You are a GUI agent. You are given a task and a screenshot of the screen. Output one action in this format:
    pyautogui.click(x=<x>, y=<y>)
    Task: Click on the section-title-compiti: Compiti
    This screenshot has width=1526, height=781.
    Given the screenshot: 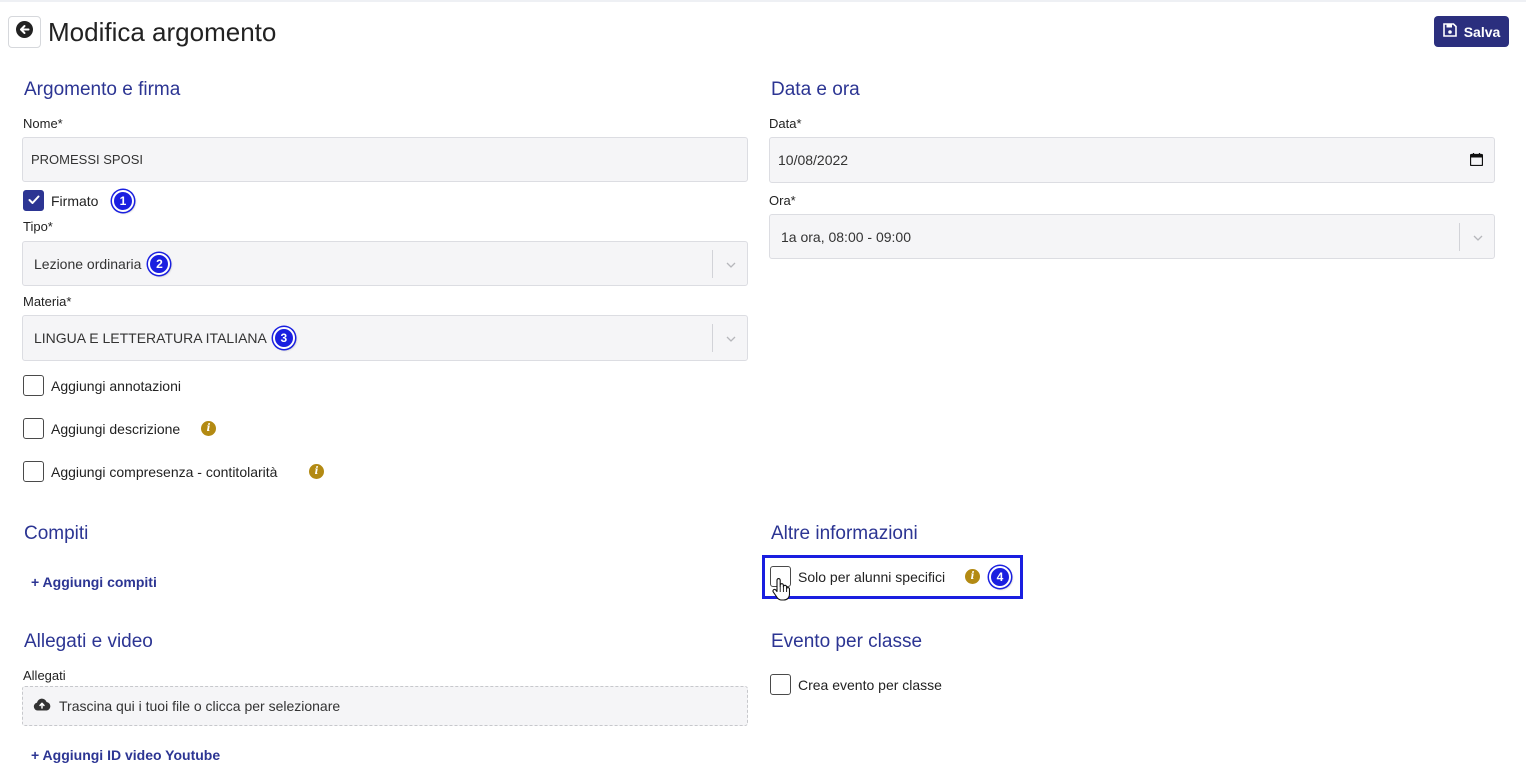 What is the action you would take?
    pyautogui.click(x=56, y=533)
    